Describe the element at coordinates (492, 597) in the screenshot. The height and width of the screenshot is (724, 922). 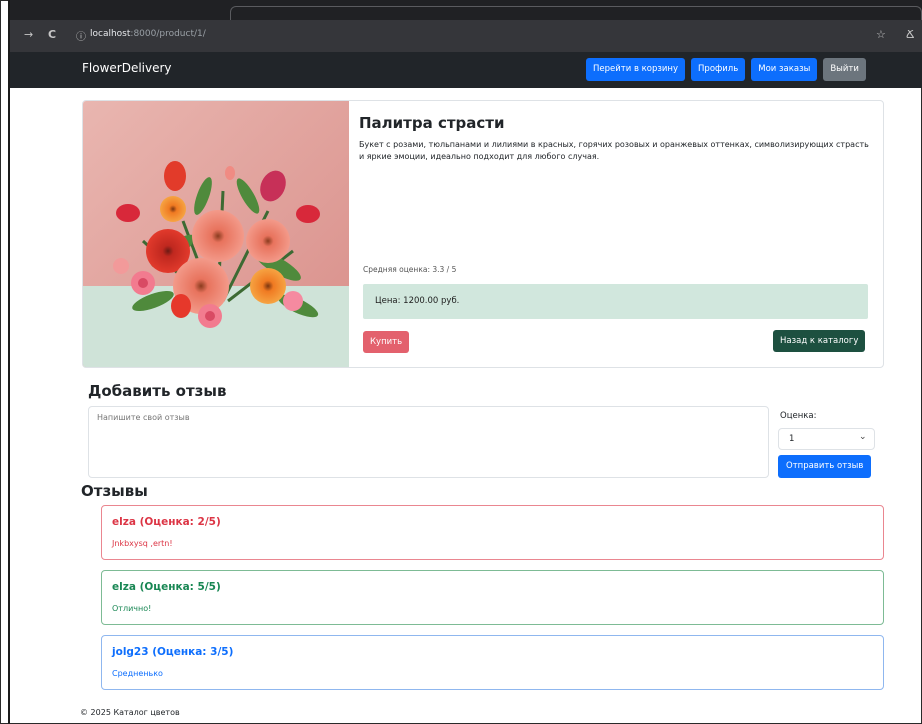
I see `review-card: elza (Оценка: 5/5) Отлично!` at that location.